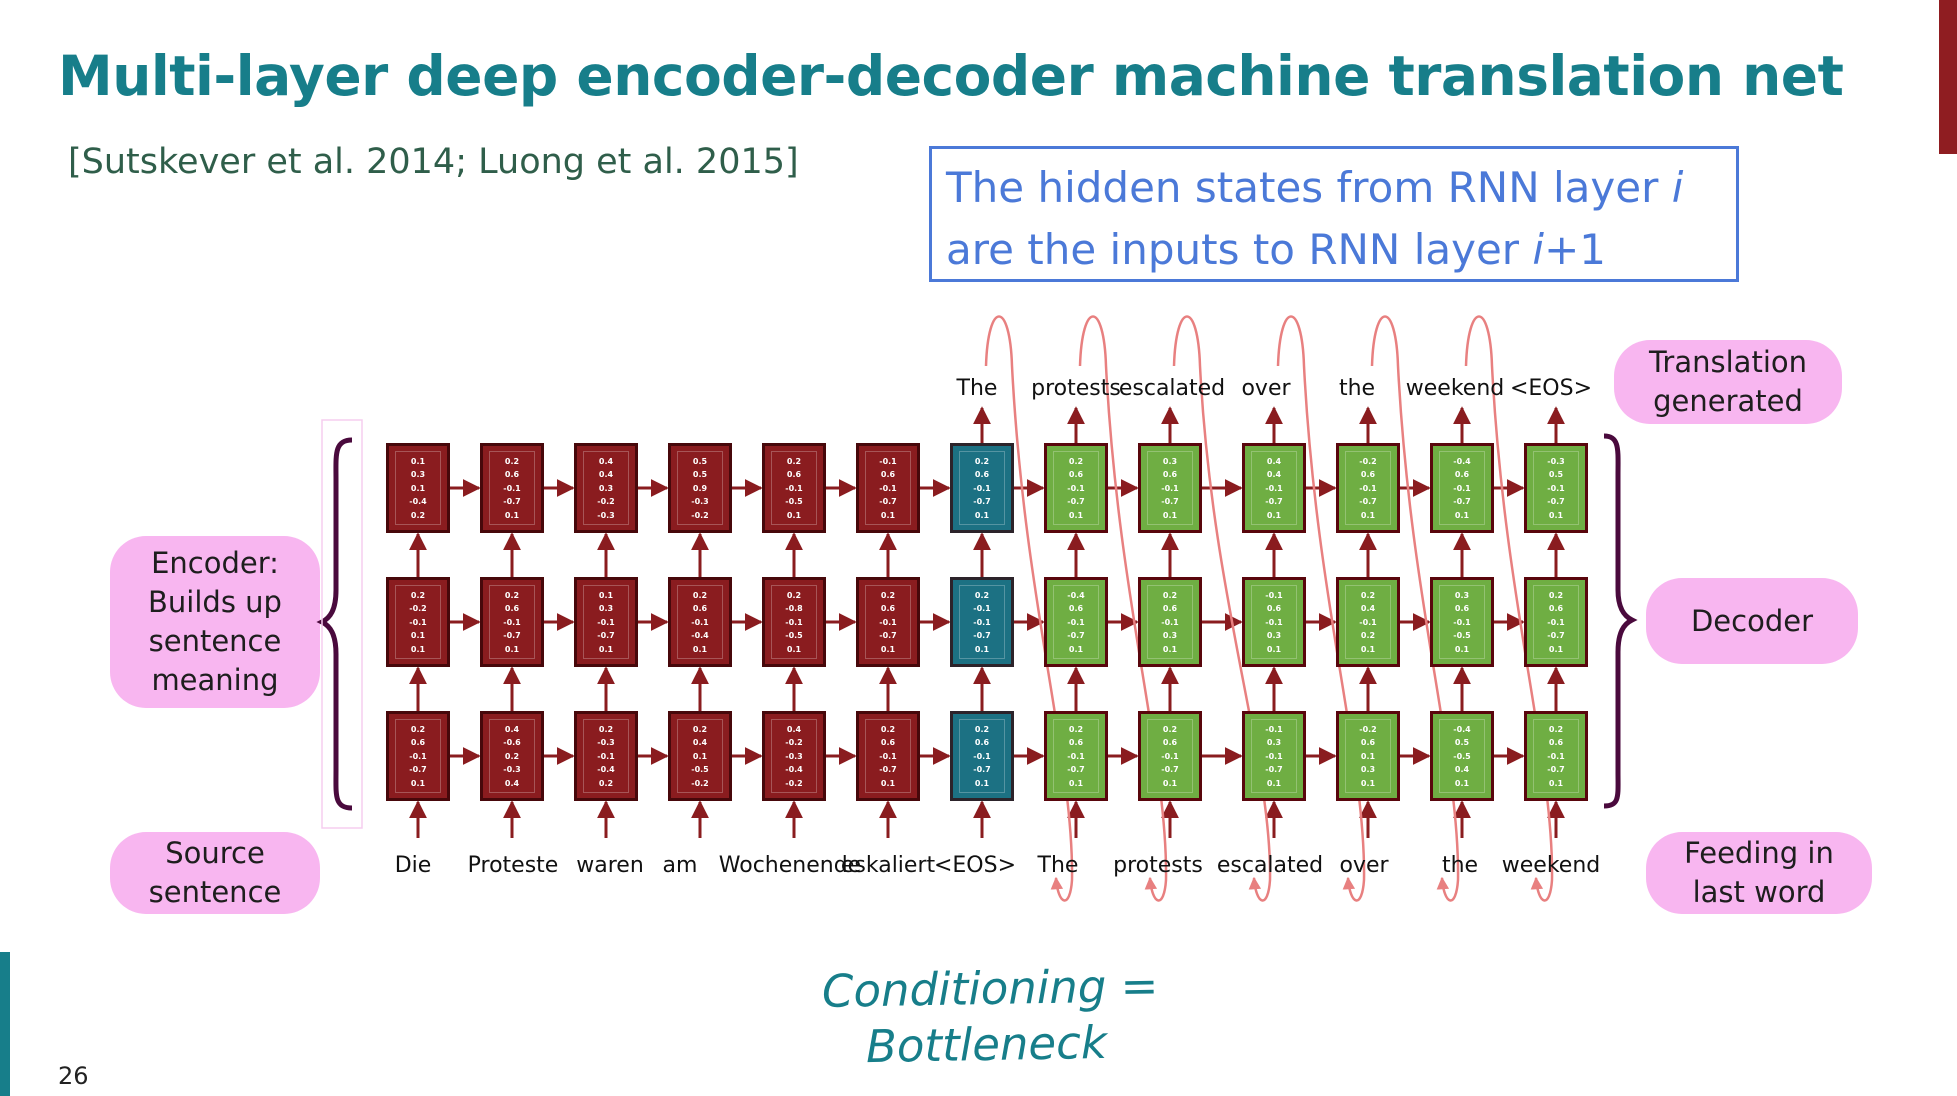 The height and width of the screenshot is (1096, 1957). I want to click on rnn-cell: 0.4 0.4 -0.1 -0.7 0.1, so click(1274, 488).